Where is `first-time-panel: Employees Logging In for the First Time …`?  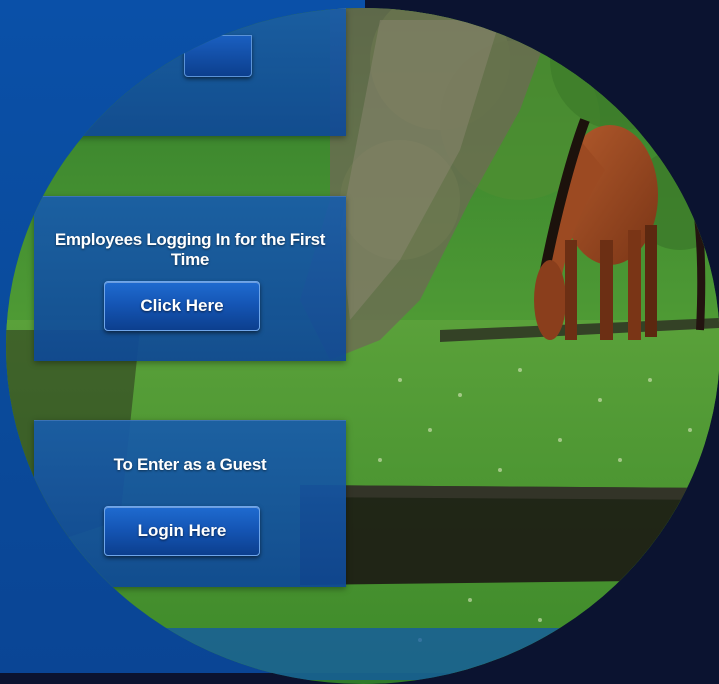 first-time-panel: Employees Logging In for the First Time … is located at coordinates (190, 278).